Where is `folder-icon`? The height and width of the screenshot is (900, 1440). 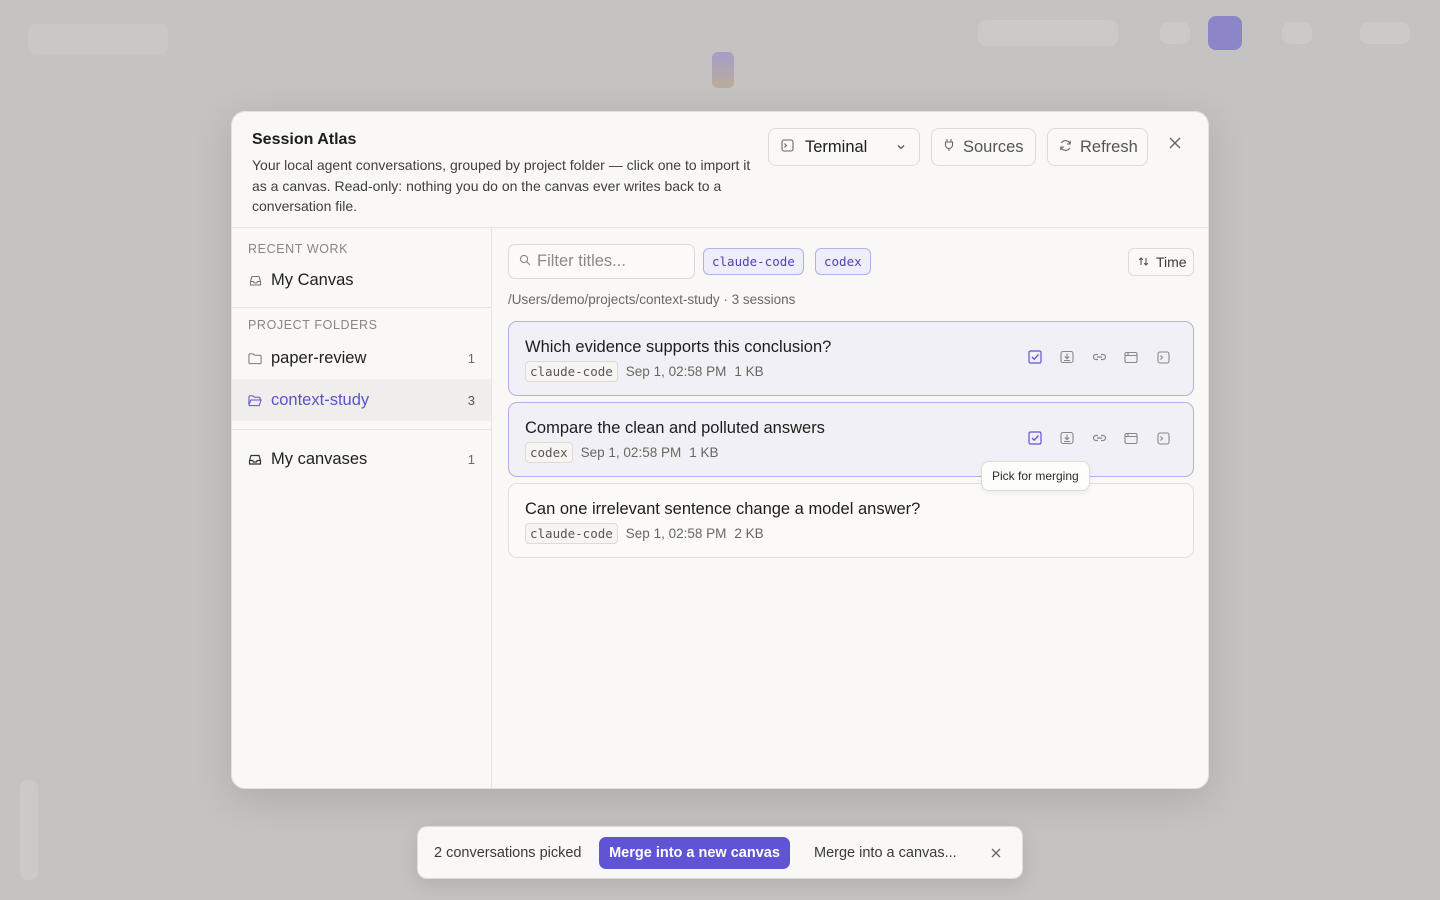 folder-icon is located at coordinates (255, 358).